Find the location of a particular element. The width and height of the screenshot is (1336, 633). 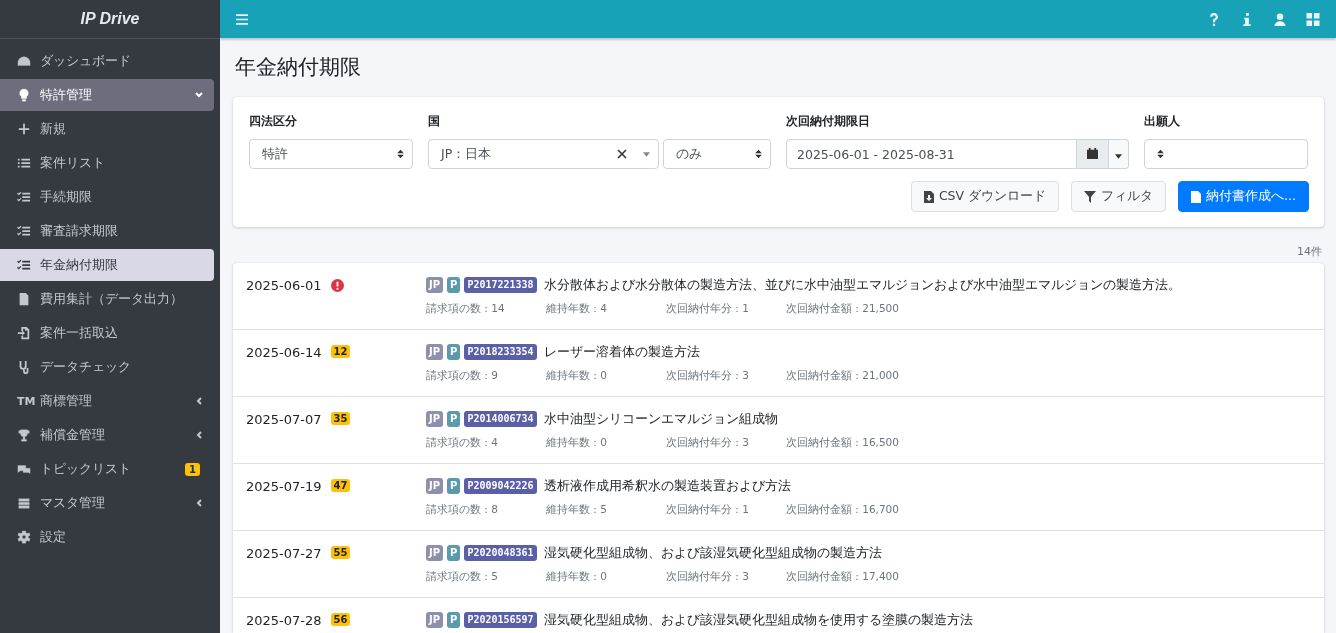

case-title: 透析液作成用希釈水の製造装置および方法 is located at coordinates (667, 486).